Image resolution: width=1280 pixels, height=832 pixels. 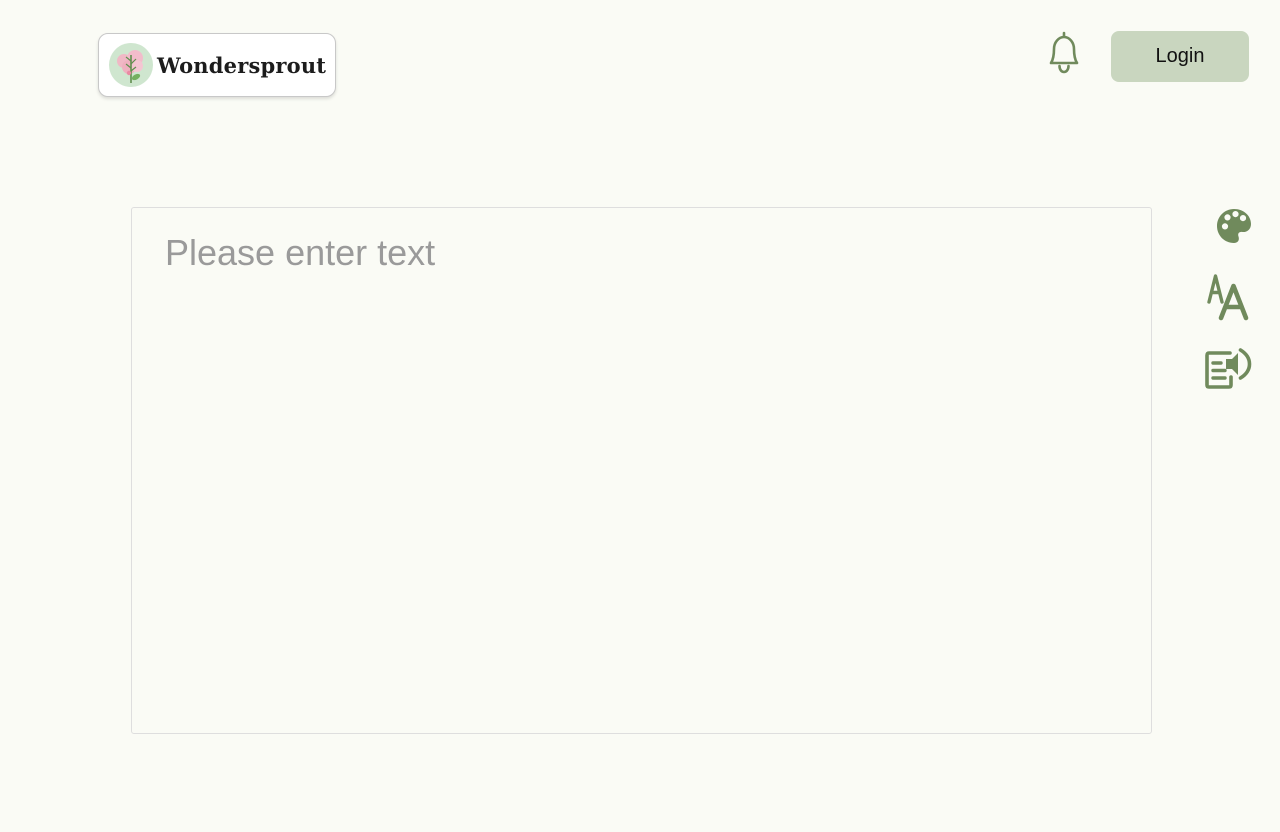 What do you see at coordinates (1180, 56) in the screenshot?
I see `login-button: Login` at bounding box center [1180, 56].